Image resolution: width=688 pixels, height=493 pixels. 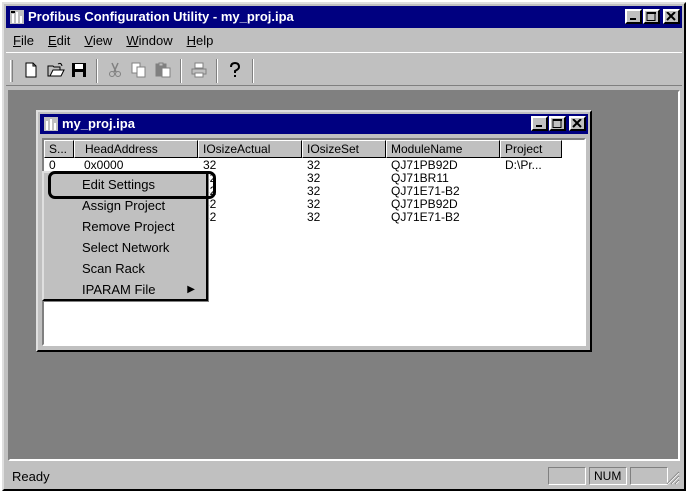 I want to click on help-question-icon, so click(x=235, y=69).